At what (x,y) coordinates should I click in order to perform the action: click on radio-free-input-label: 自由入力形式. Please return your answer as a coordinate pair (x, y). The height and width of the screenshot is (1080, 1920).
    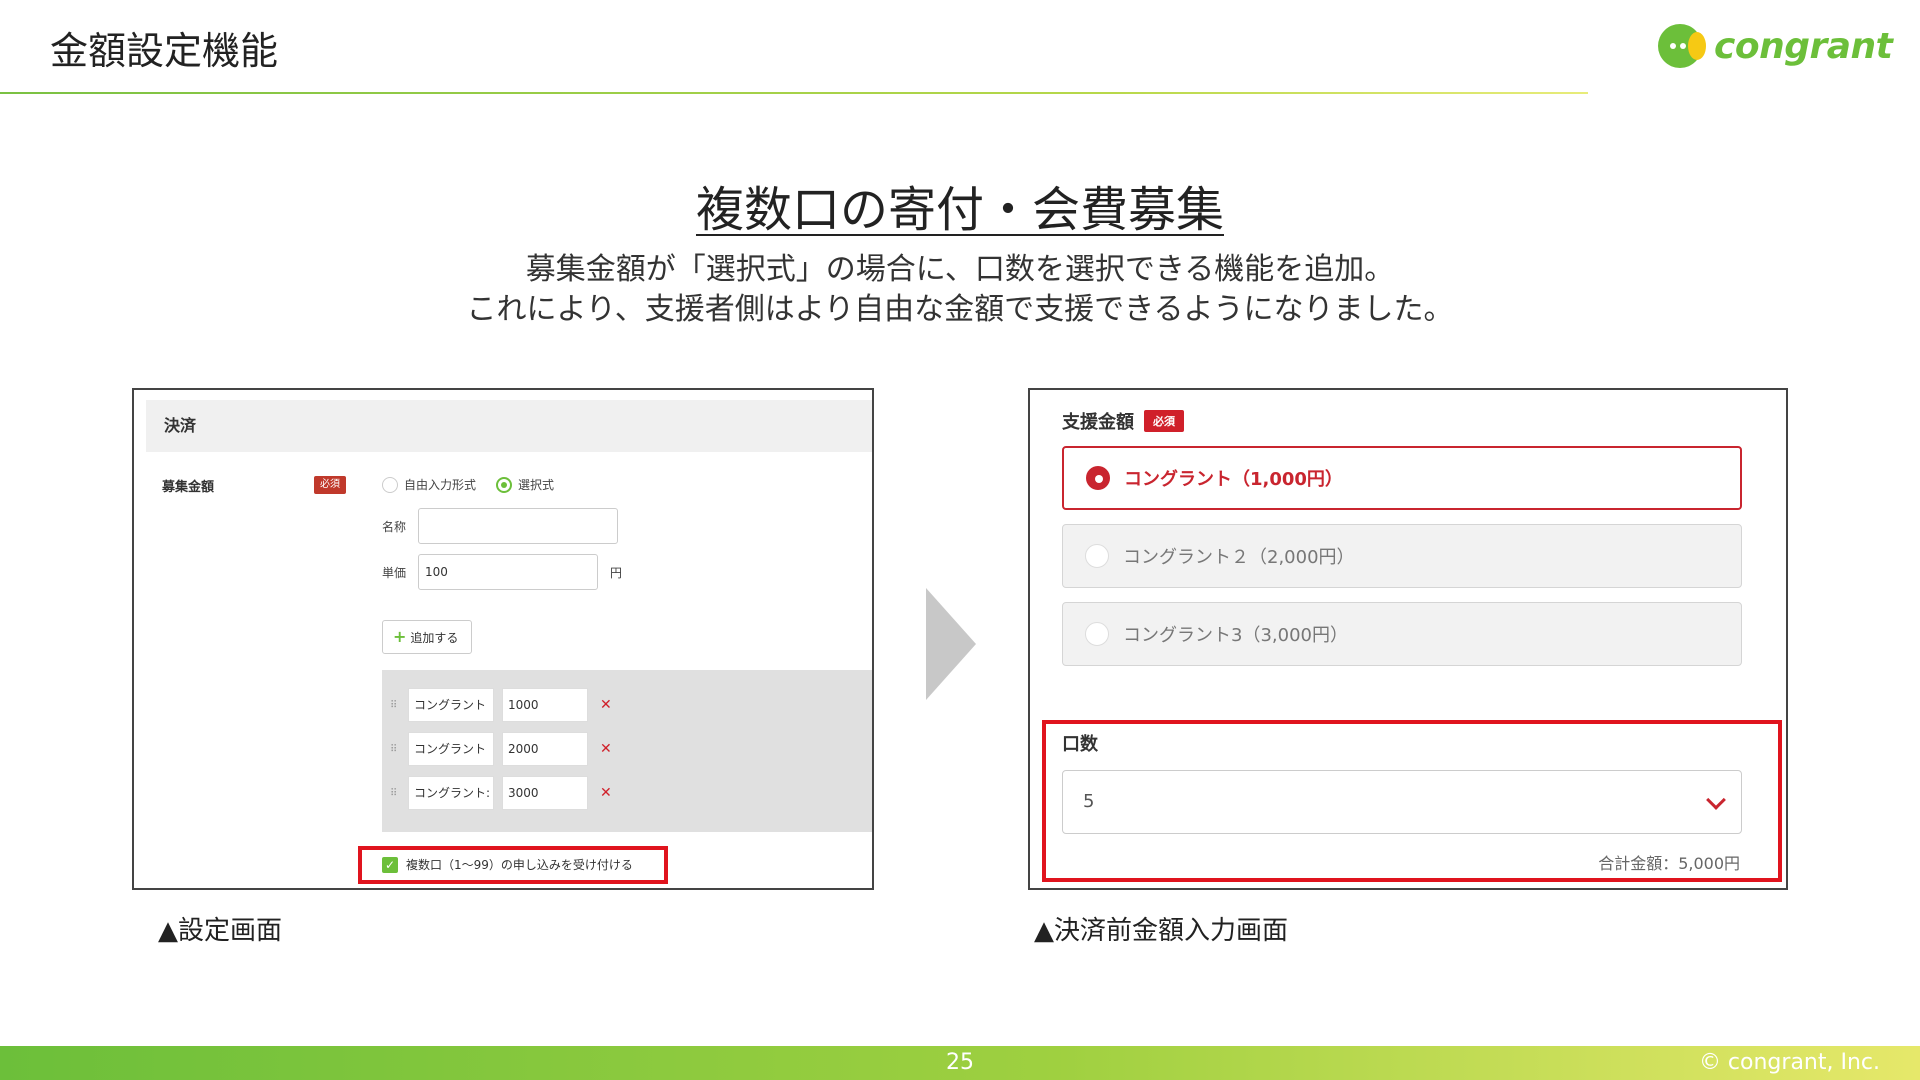
    Looking at the image, I should click on (440, 485).